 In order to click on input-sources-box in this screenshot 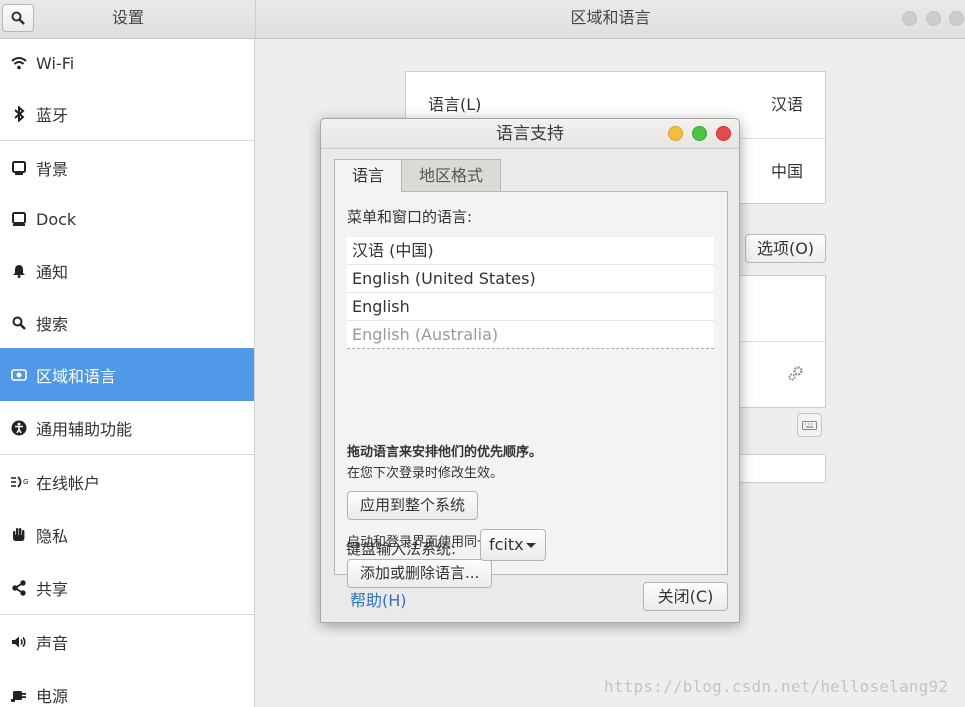, I will do `click(782, 341)`.